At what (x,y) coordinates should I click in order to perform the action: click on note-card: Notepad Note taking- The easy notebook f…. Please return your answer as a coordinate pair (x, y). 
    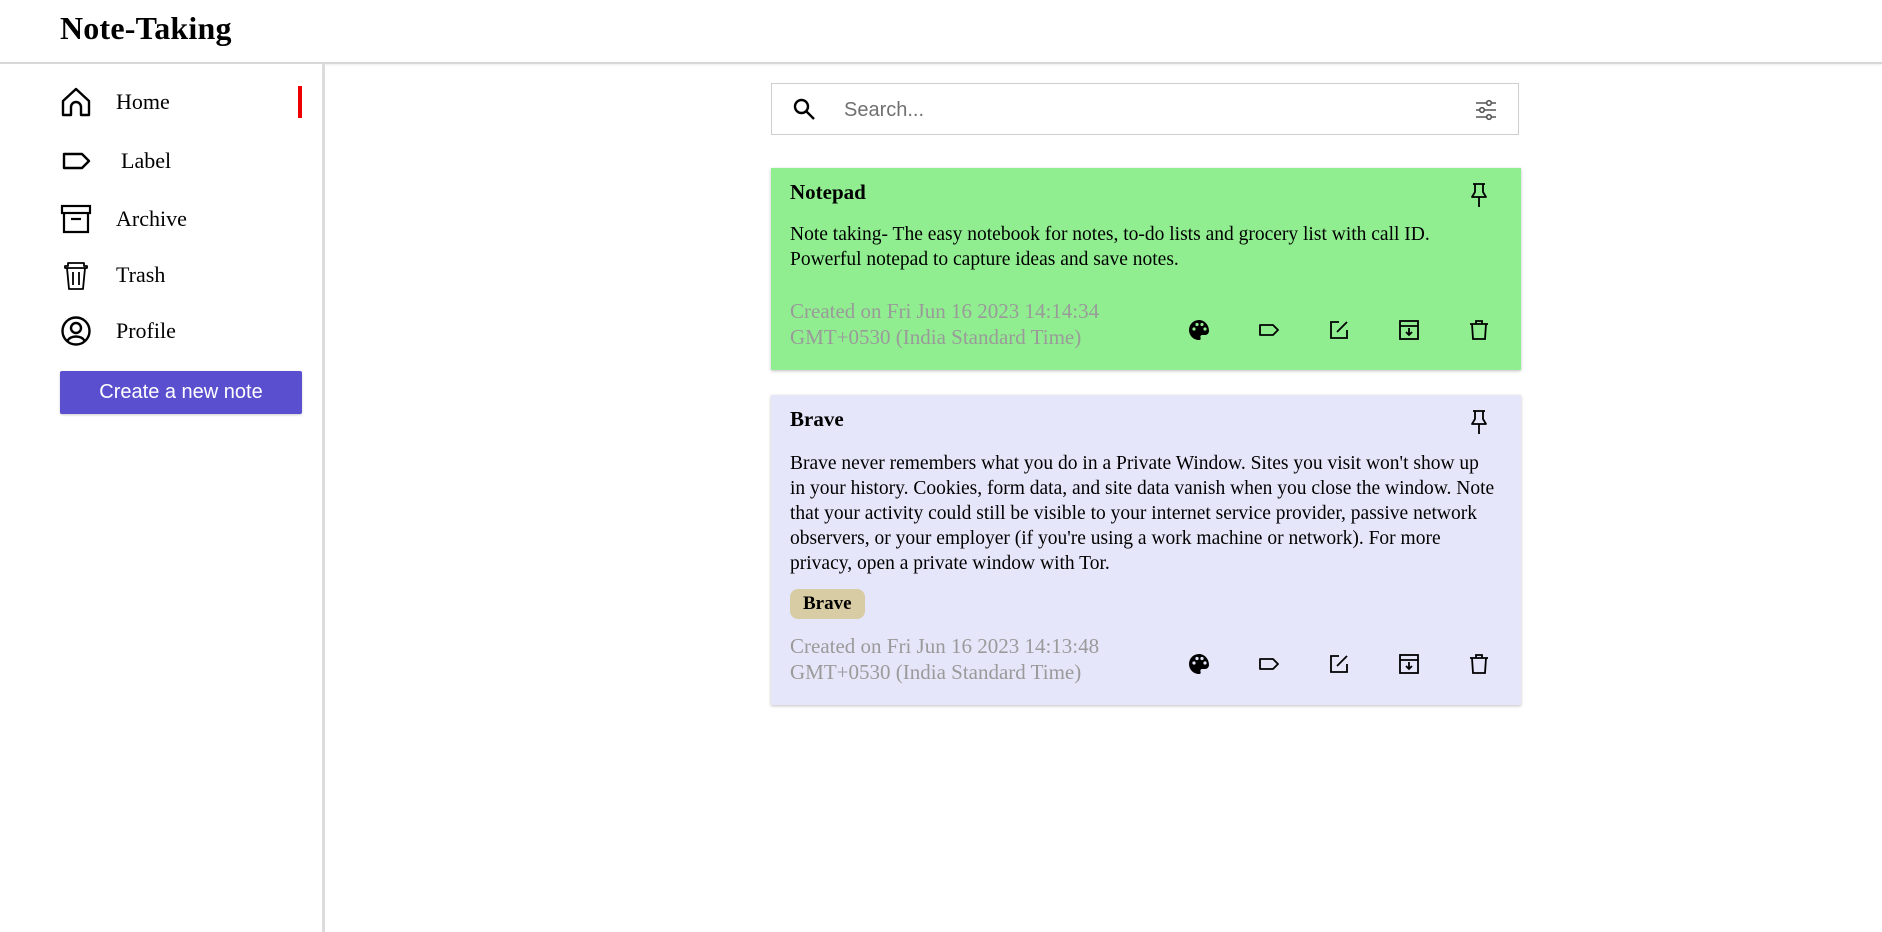
    Looking at the image, I should click on (1146, 269).